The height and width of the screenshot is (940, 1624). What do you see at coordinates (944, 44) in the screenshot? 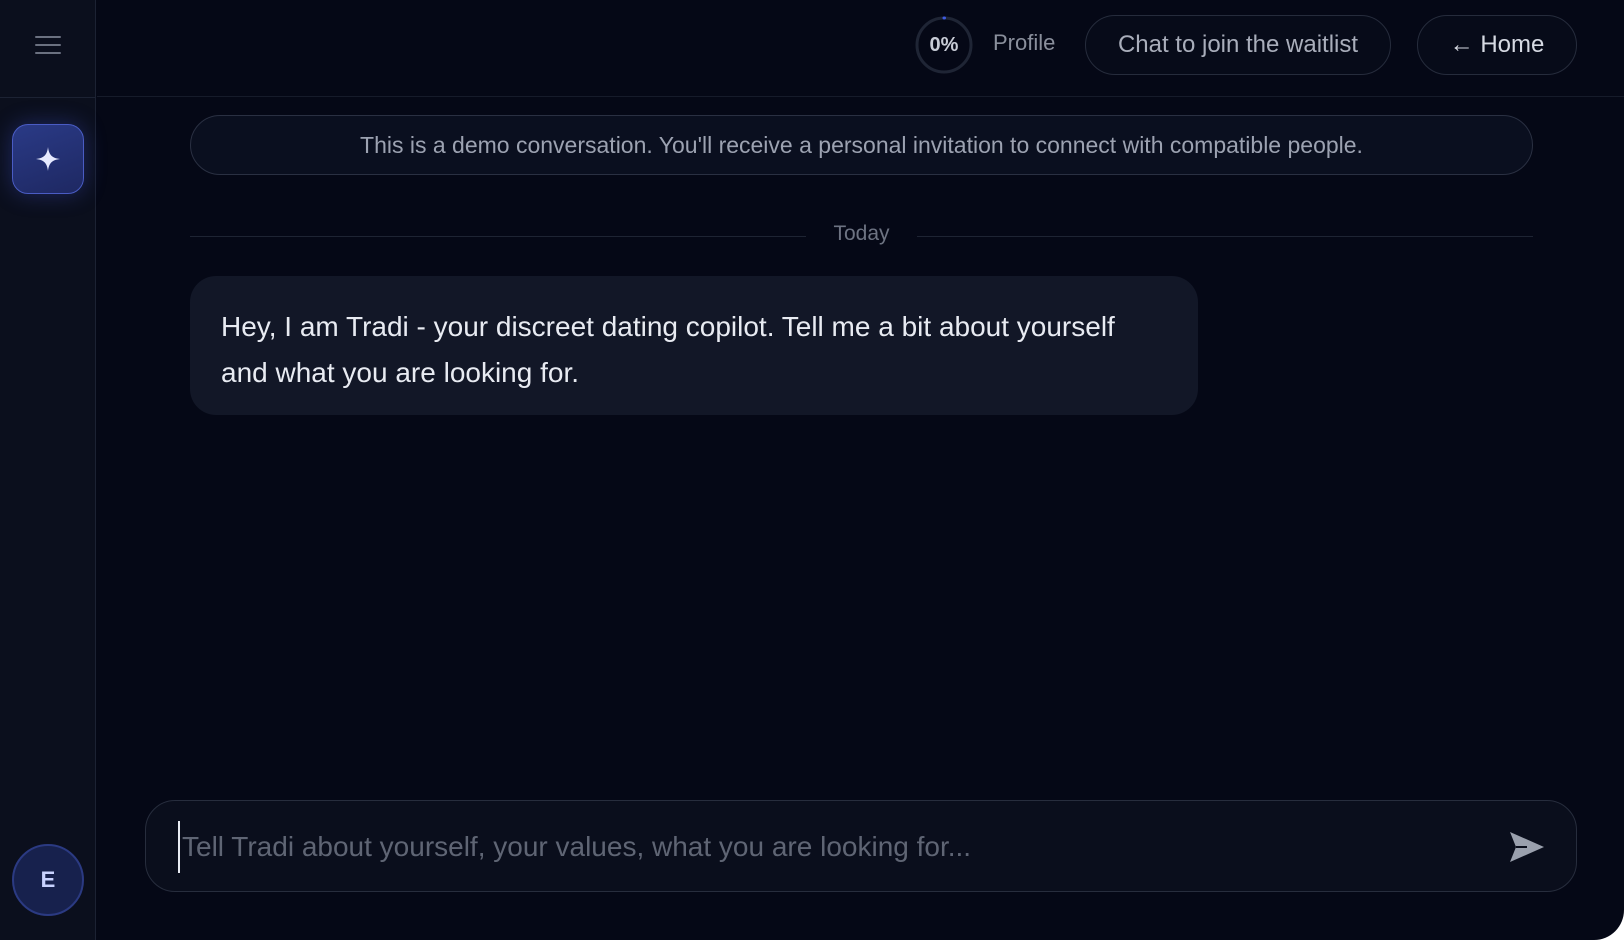
I see `profile-progress-value: 0%` at bounding box center [944, 44].